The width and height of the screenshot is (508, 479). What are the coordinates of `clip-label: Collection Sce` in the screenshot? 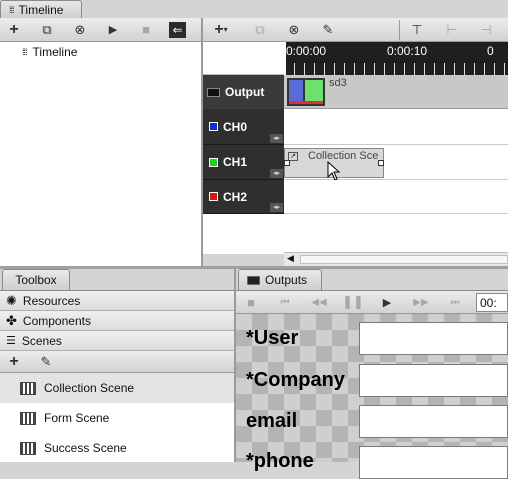 It's located at (343, 156).